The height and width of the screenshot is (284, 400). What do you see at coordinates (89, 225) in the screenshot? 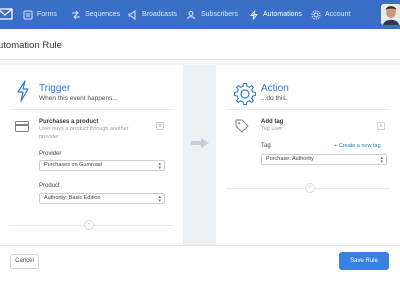
I see `add-trigger-button: +` at bounding box center [89, 225].